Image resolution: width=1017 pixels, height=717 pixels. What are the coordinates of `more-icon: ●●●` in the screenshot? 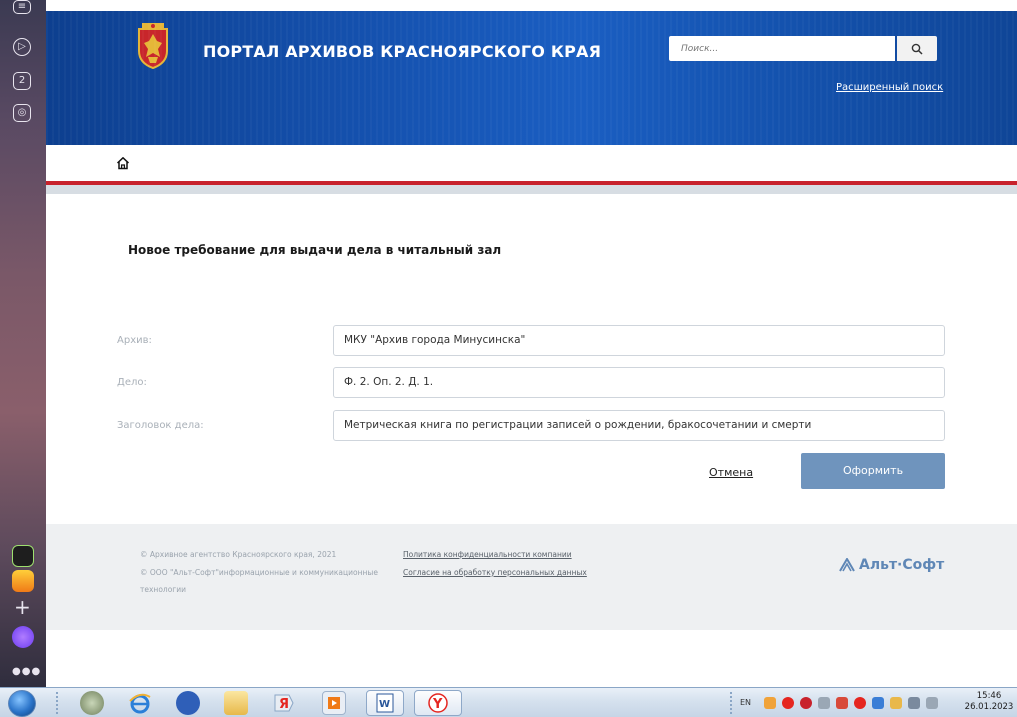 It's located at (26, 671).